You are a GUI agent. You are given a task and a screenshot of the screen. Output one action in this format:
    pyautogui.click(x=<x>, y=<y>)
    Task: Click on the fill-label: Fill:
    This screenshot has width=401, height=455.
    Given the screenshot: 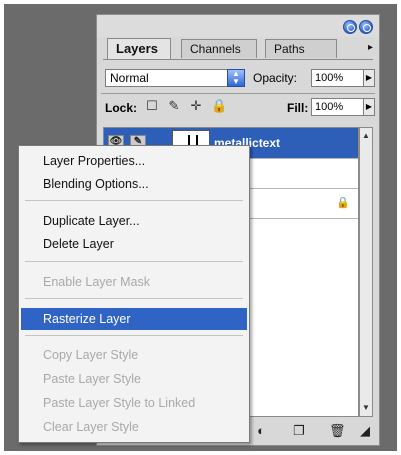 What is the action you would take?
    pyautogui.click(x=298, y=108)
    